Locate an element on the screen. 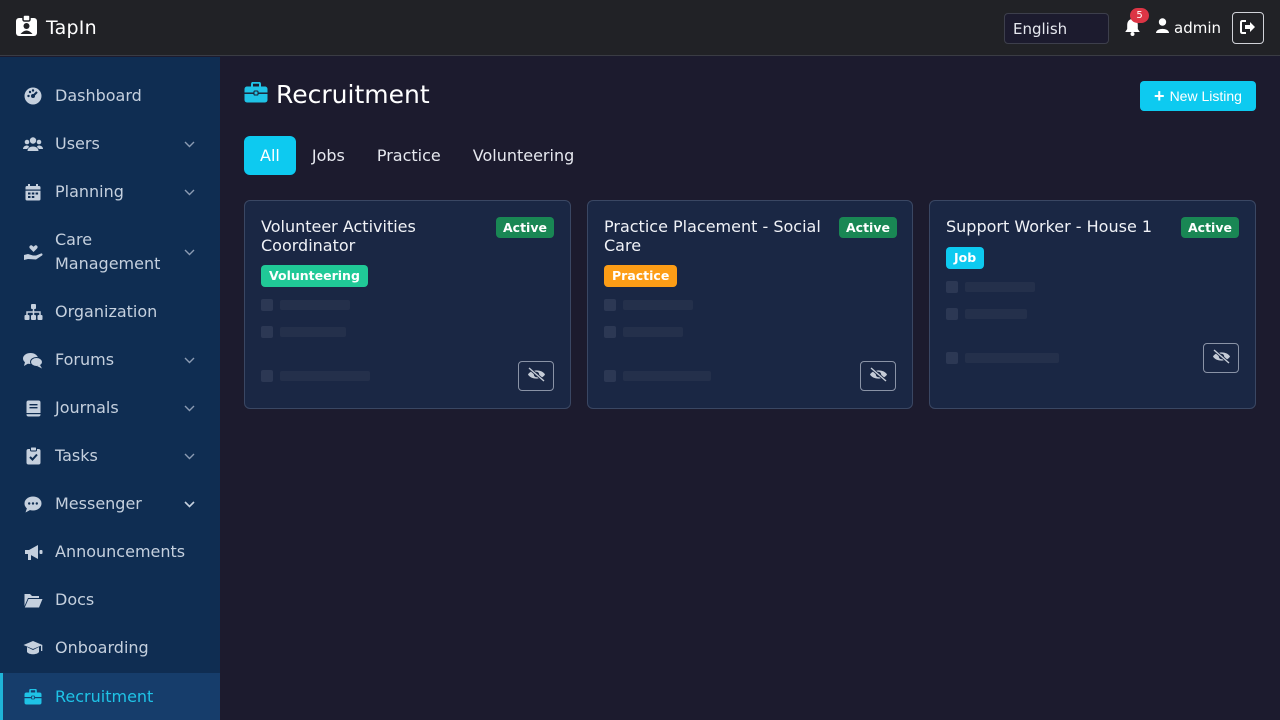 The height and width of the screenshot is (720, 1280). sidebar-item-recruitment: Recruitment is located at coordinates (110, 696).